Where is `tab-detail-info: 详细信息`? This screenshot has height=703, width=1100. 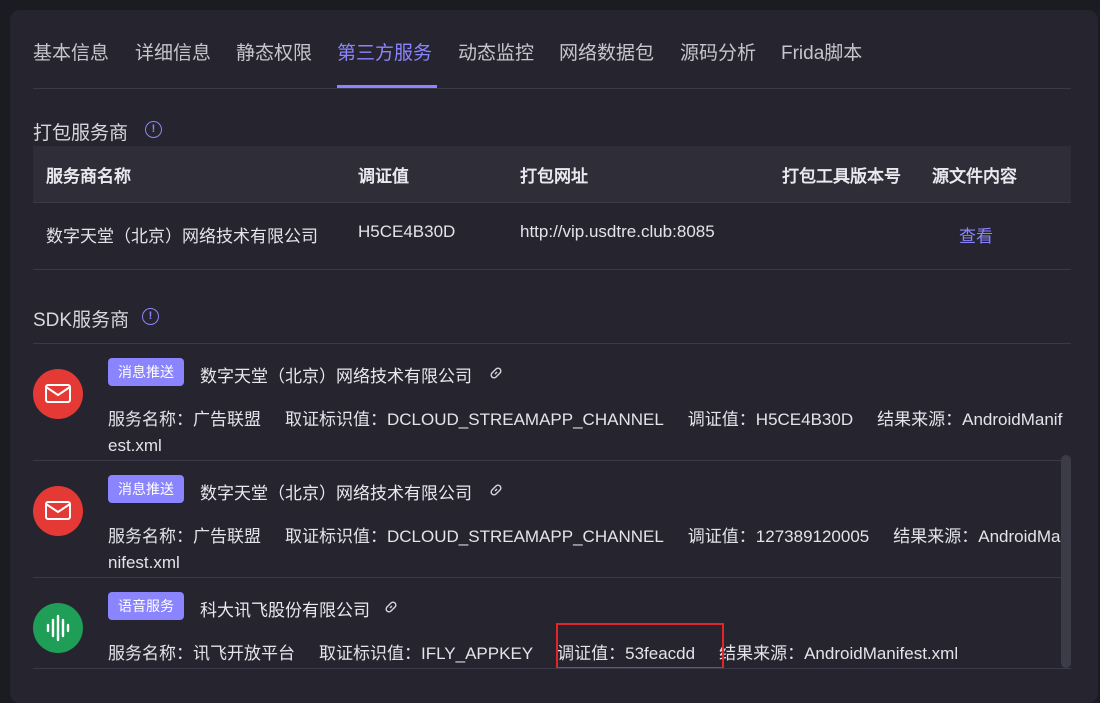 tab-detail-info: 详细信息 is located at coordinates (173, 51).